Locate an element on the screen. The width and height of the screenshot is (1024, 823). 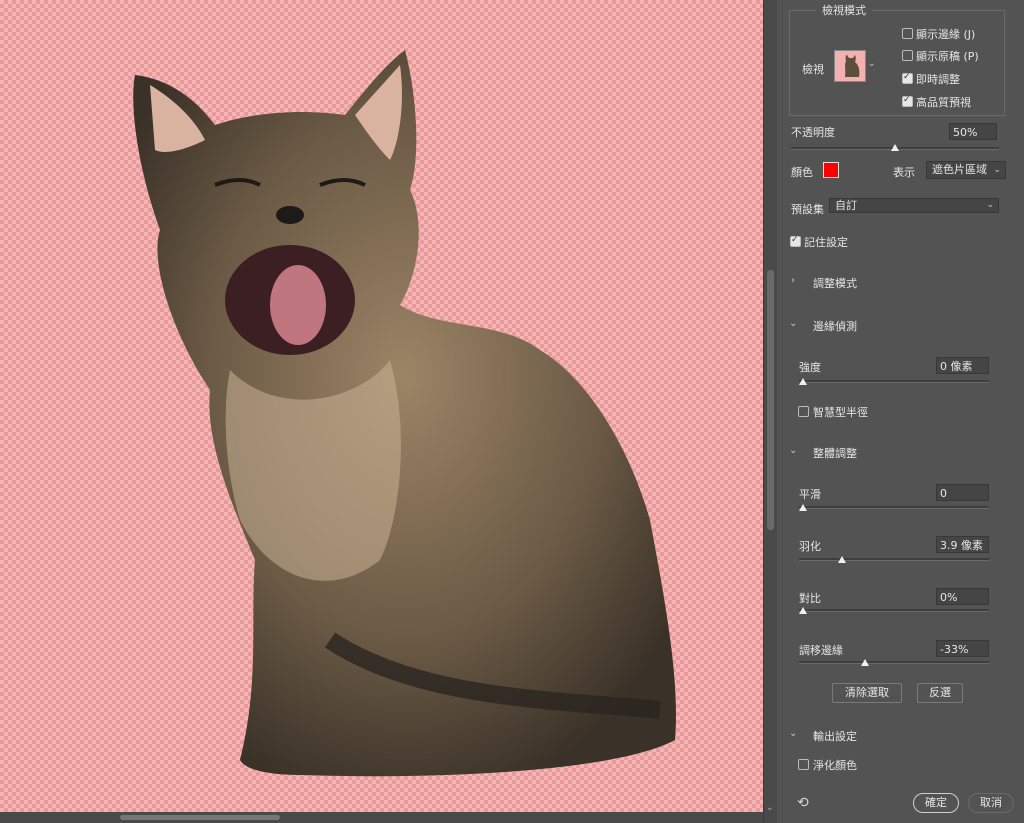
view-mode-group: 檢視模式 檢視 ⌄ 顯示邊緣 (J) 顯示原稿 (P) 即時調整 高品質預視 is located at coordinates (897, 59).